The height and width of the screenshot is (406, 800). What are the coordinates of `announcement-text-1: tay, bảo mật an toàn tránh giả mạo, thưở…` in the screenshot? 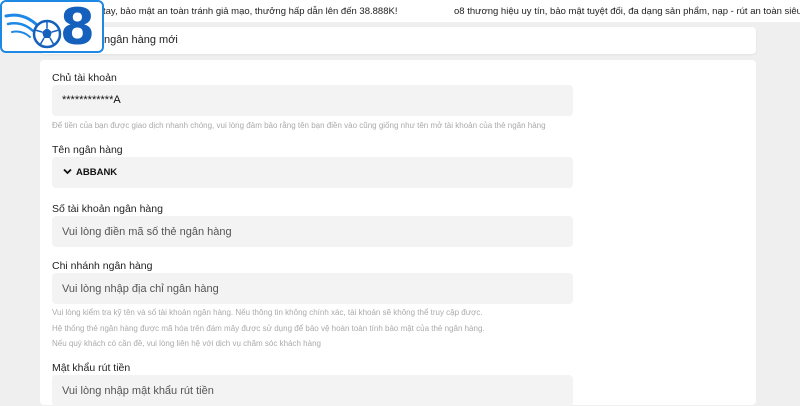 It's located at (250, 11).